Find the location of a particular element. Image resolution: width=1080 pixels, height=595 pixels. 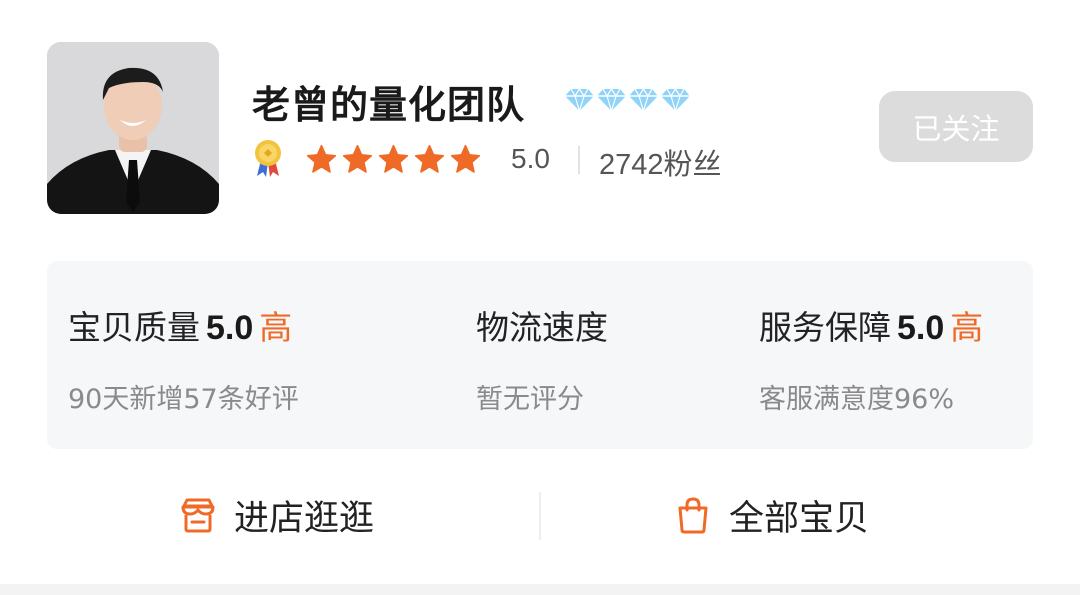

shop-avatar is located at coordinates (133, 128).